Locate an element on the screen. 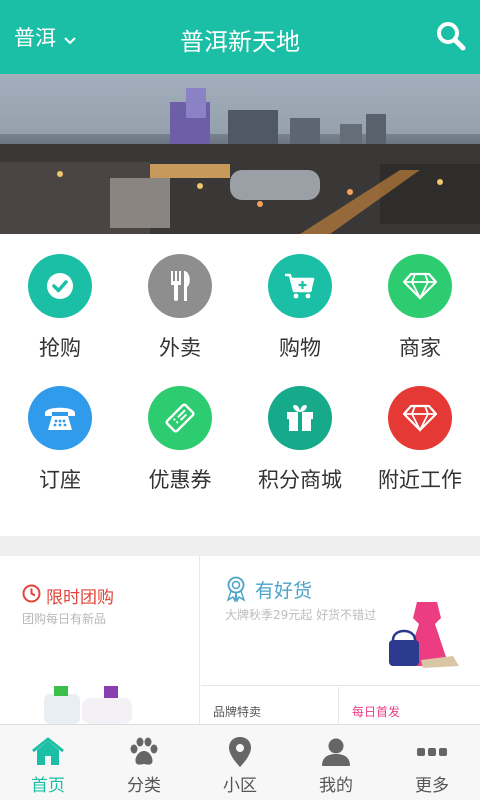 Image resolution: width=480 pixels, height=800 pixels. grid-label: 优惠券 is located at coordinates (180, 480).